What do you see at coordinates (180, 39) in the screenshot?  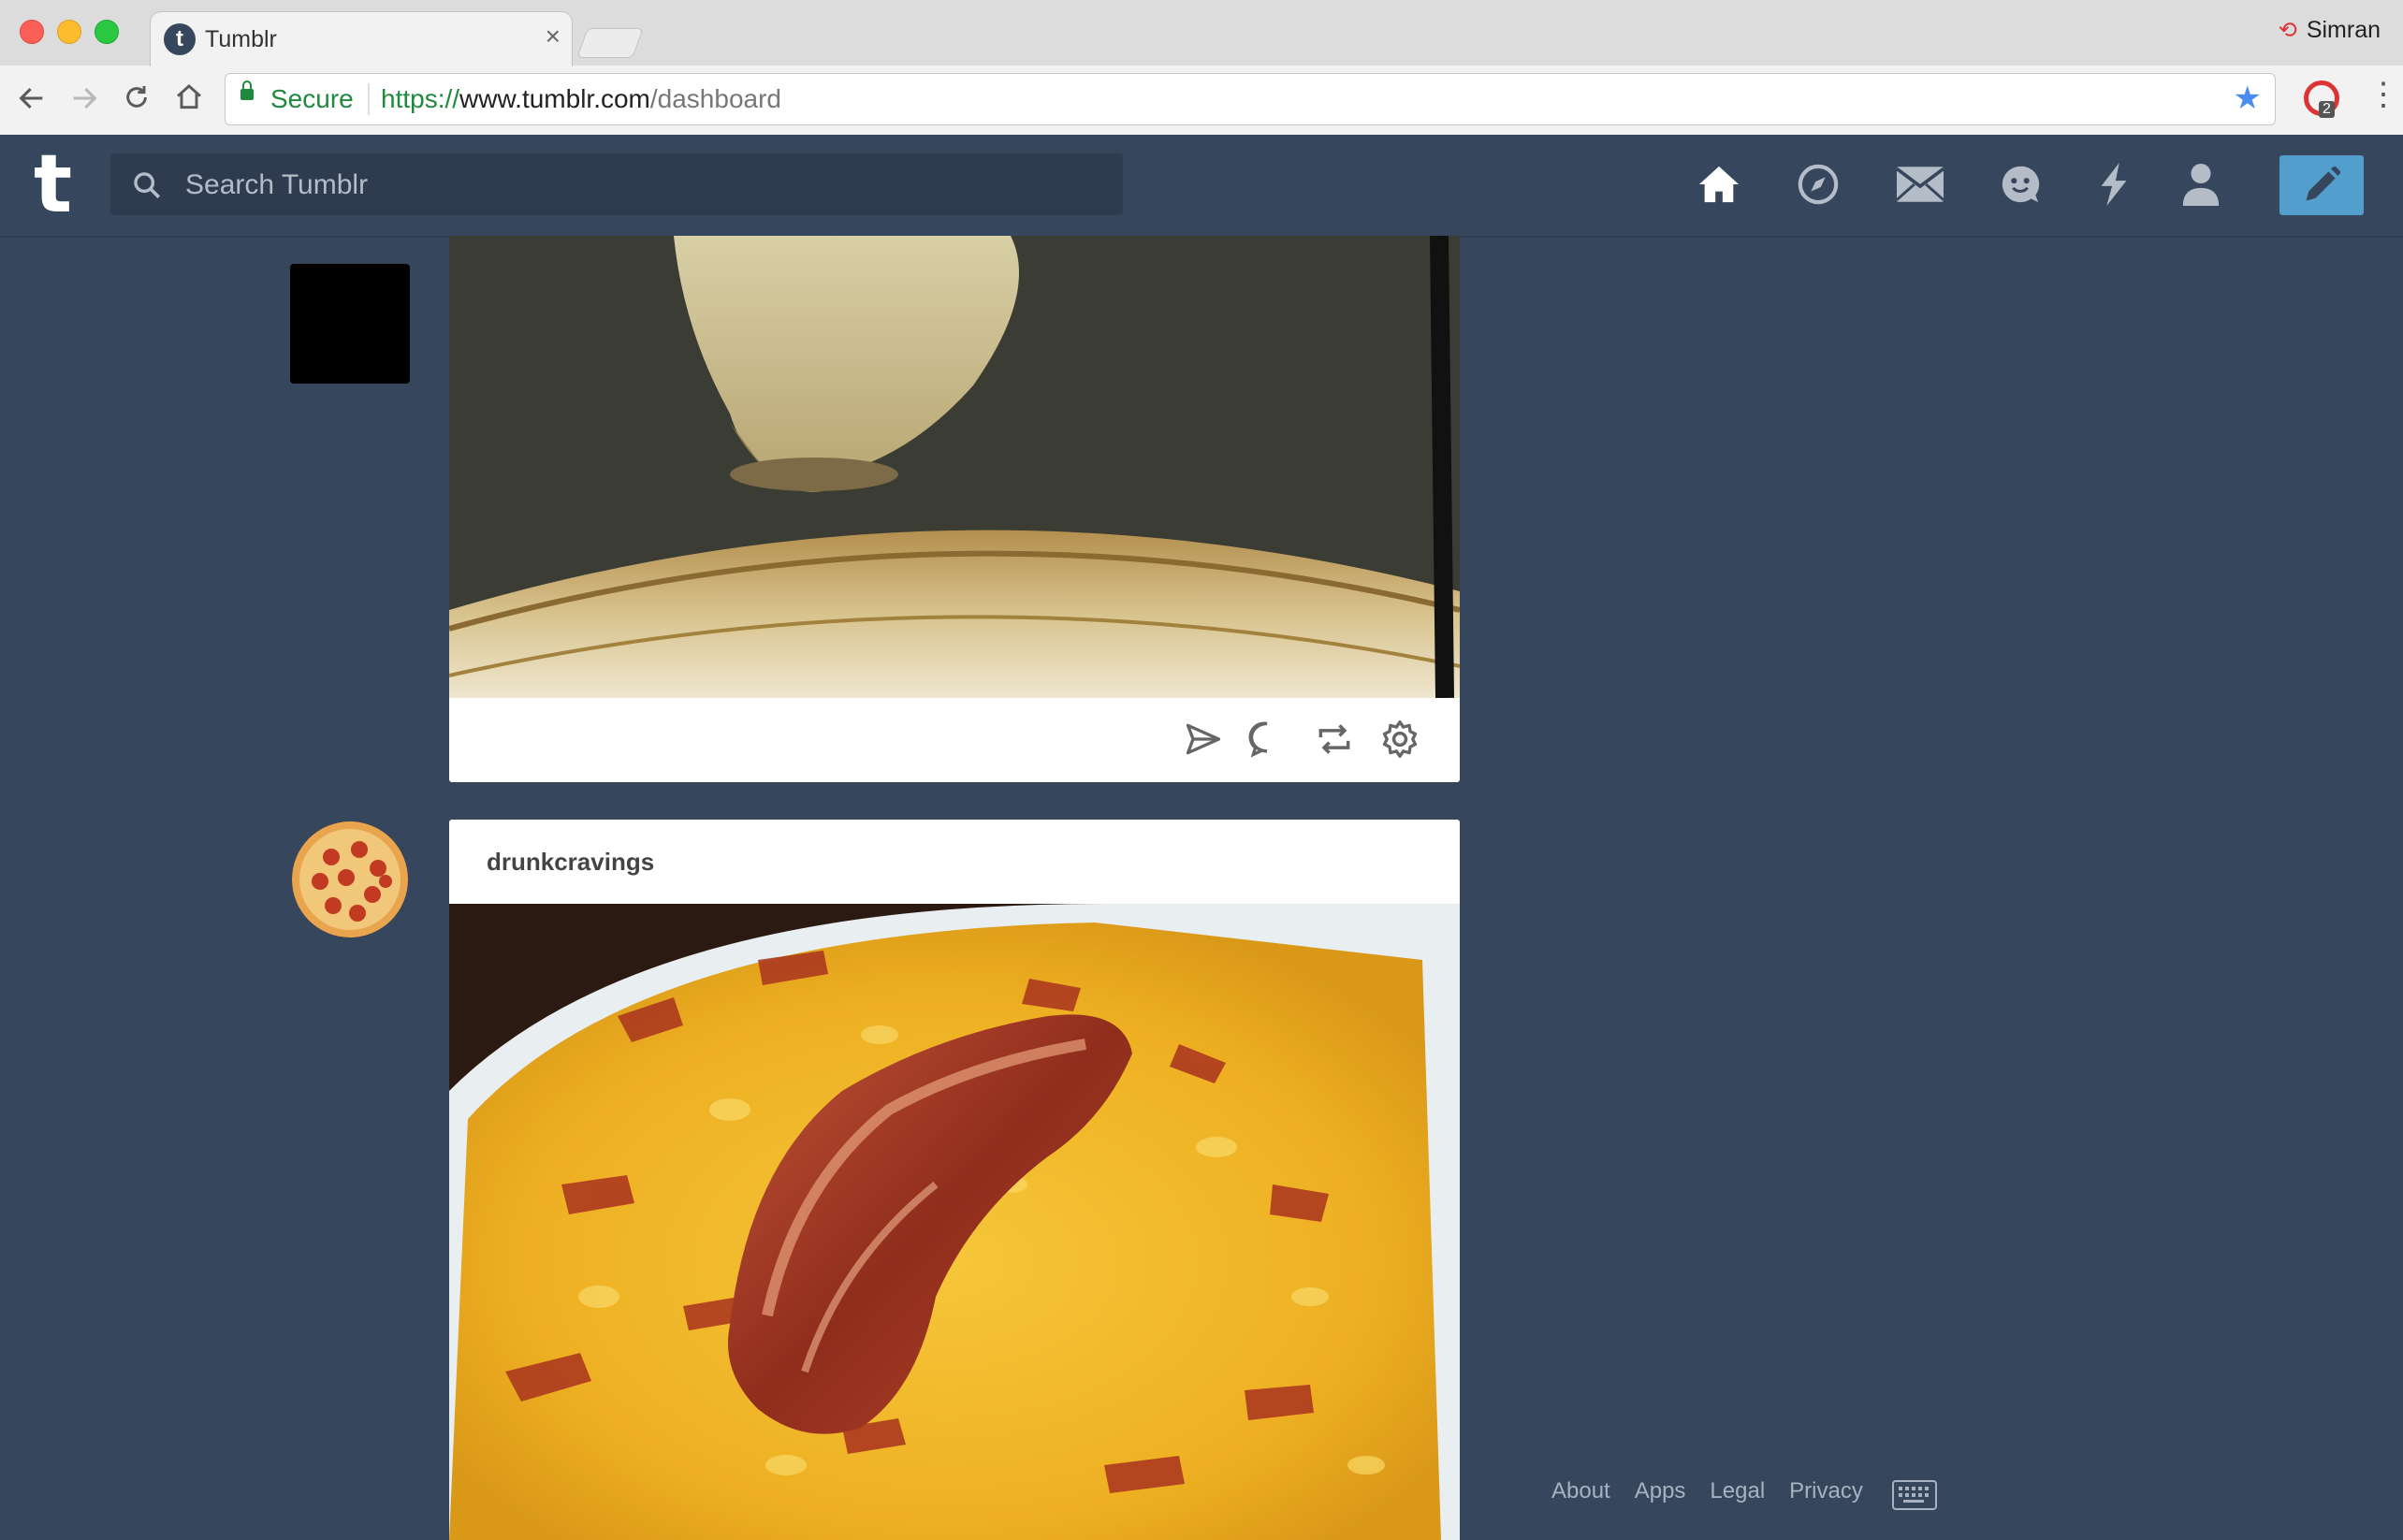 I see `tumblr-favicon-icon: t` at bounding box center [180, 39].